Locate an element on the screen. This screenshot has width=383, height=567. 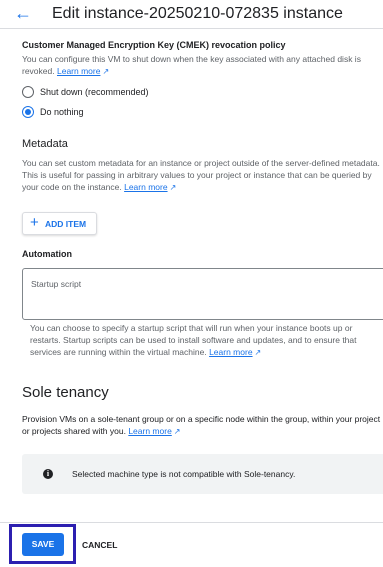
save-button: SAVE is located at coordinates (43, 544).